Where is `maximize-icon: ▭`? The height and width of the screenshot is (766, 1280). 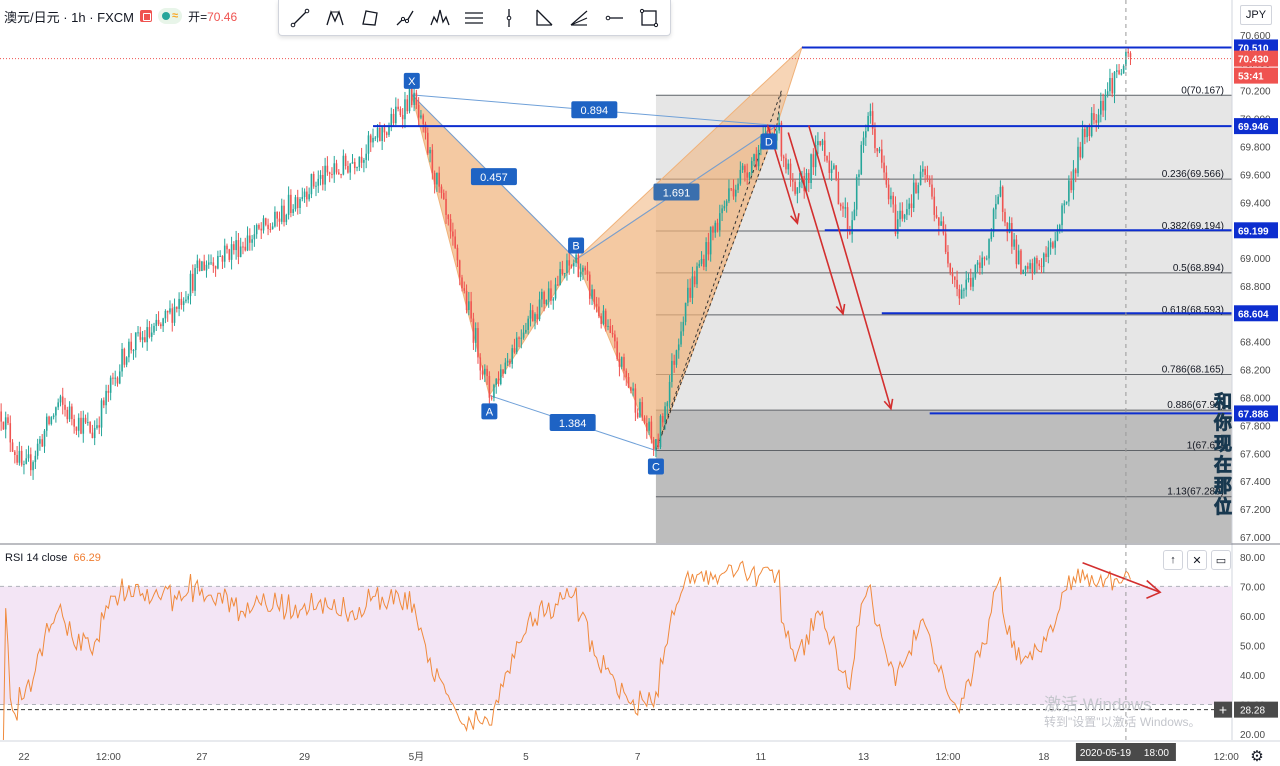 maximize-icon: ▭ is located at coordinates (1221, 560).